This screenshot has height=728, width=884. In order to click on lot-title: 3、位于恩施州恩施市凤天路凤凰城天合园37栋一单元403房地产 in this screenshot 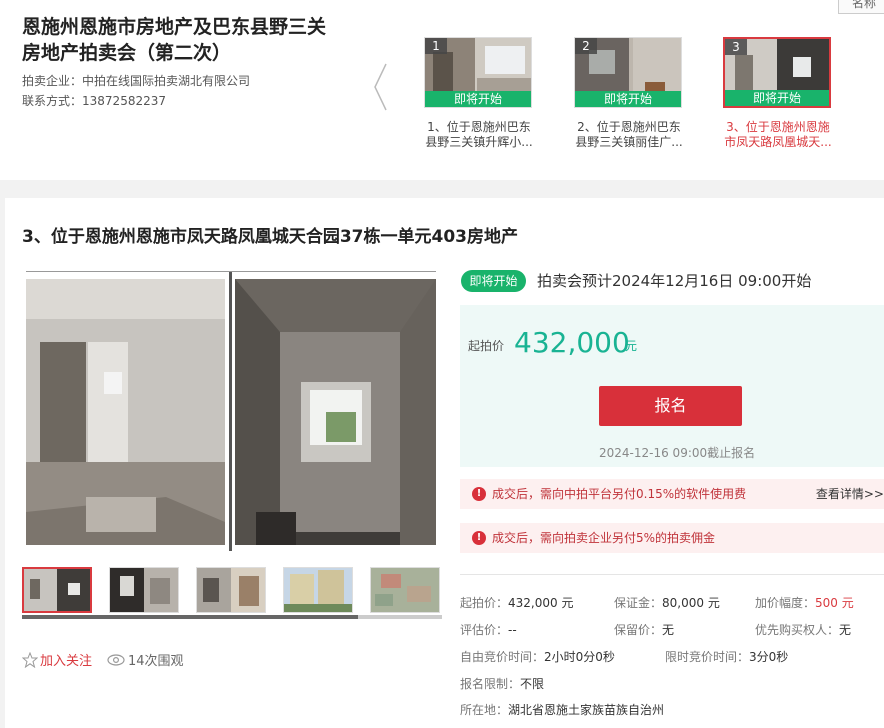, I will do `click(270, 237)`.